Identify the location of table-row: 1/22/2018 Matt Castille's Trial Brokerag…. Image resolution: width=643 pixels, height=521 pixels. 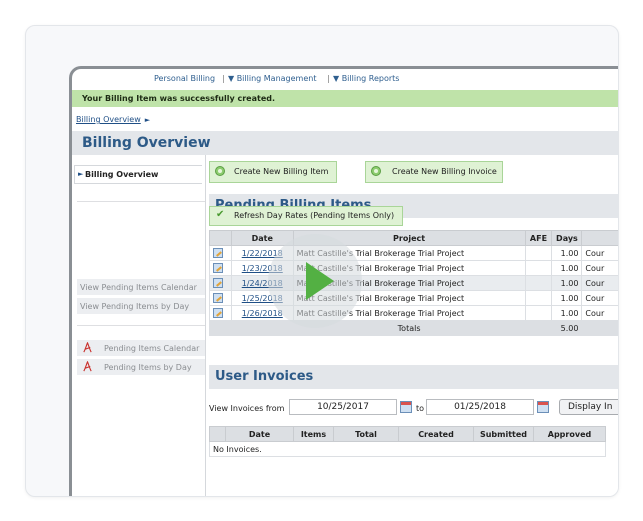
(413, 253).